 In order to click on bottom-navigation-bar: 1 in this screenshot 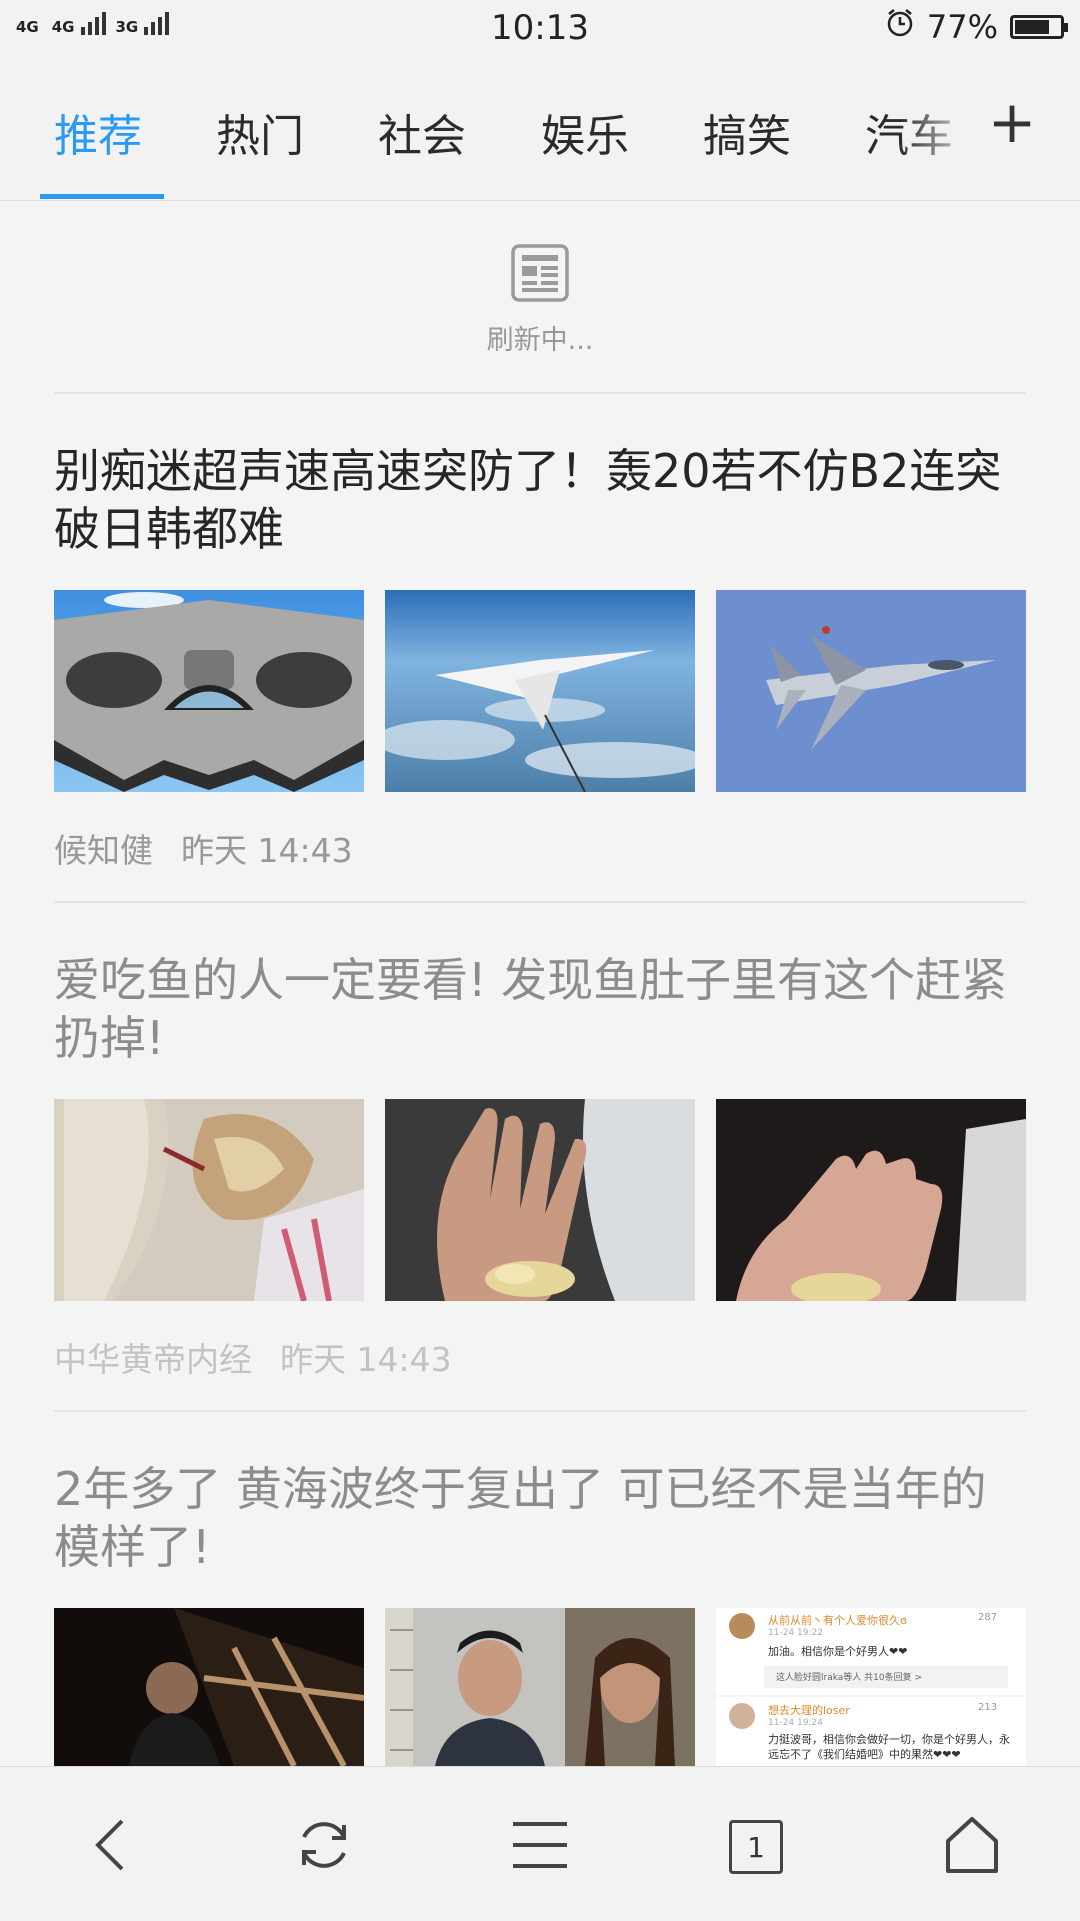, I will do `click(540, 1843)`.